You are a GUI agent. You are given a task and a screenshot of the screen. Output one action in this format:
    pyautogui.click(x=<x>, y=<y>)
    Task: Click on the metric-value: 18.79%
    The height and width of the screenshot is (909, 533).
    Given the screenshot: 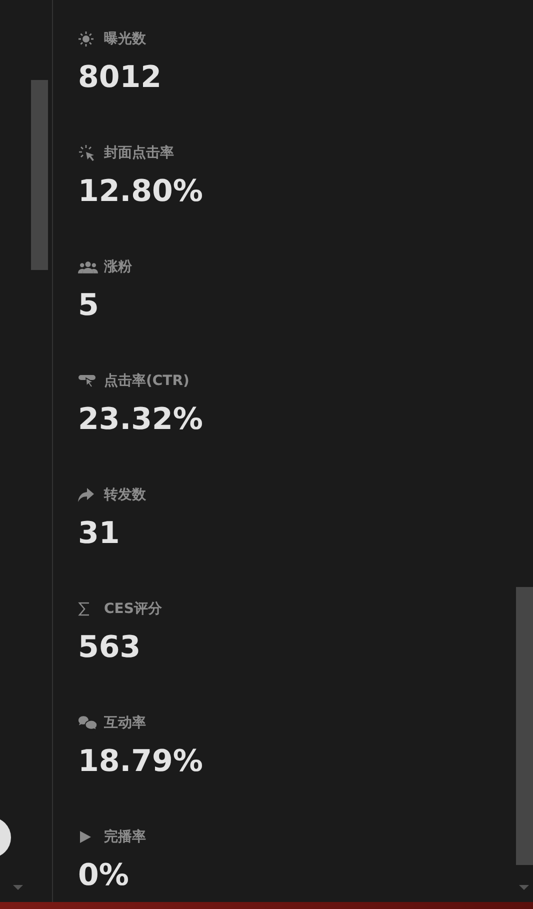 What is the action you would take?
    pyautogui.click(x=141, y=762)
    